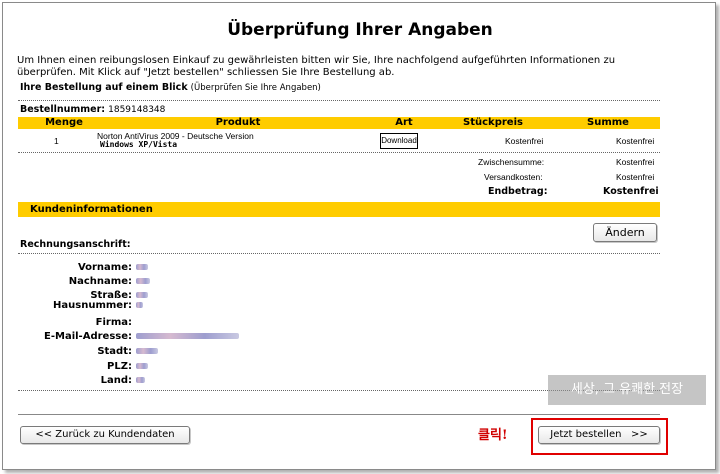  Describe the element at coordinates (196, 306) in the screenshot. I see `field-value-hausnummer` at that location.